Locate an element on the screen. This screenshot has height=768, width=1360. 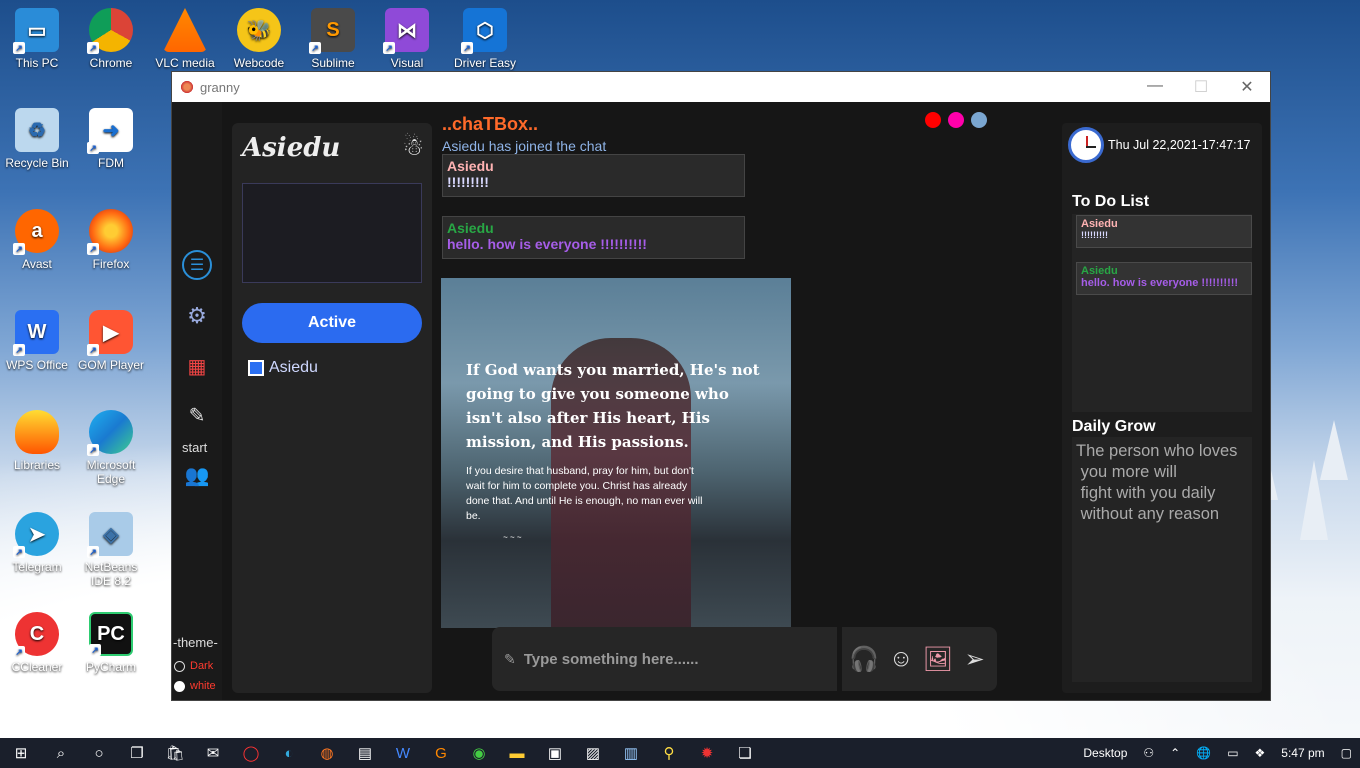
grow-line: you more will is located at coordinates (1126, 472).